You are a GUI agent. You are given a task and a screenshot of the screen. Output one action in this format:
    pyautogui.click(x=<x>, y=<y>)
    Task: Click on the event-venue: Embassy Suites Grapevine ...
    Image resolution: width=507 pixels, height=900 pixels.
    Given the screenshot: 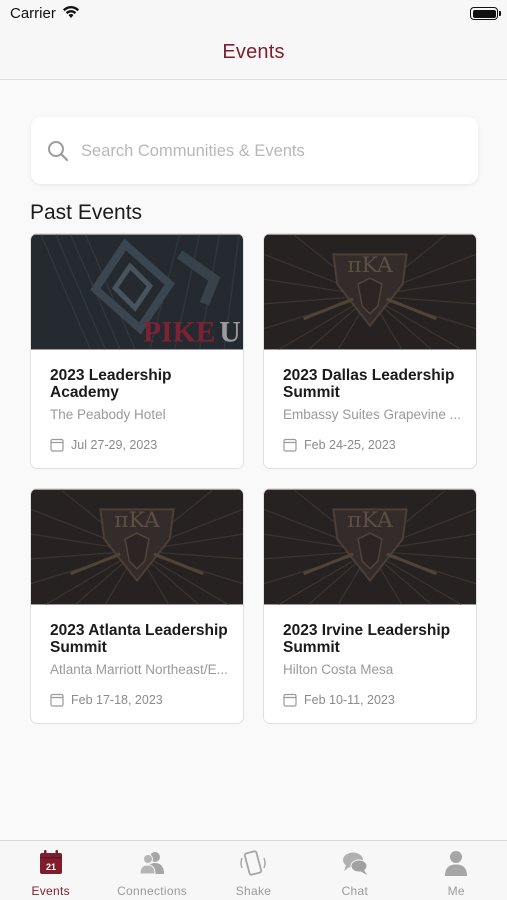 What is the action you would take?
    pyautogui.click(x=372, y=414)
    